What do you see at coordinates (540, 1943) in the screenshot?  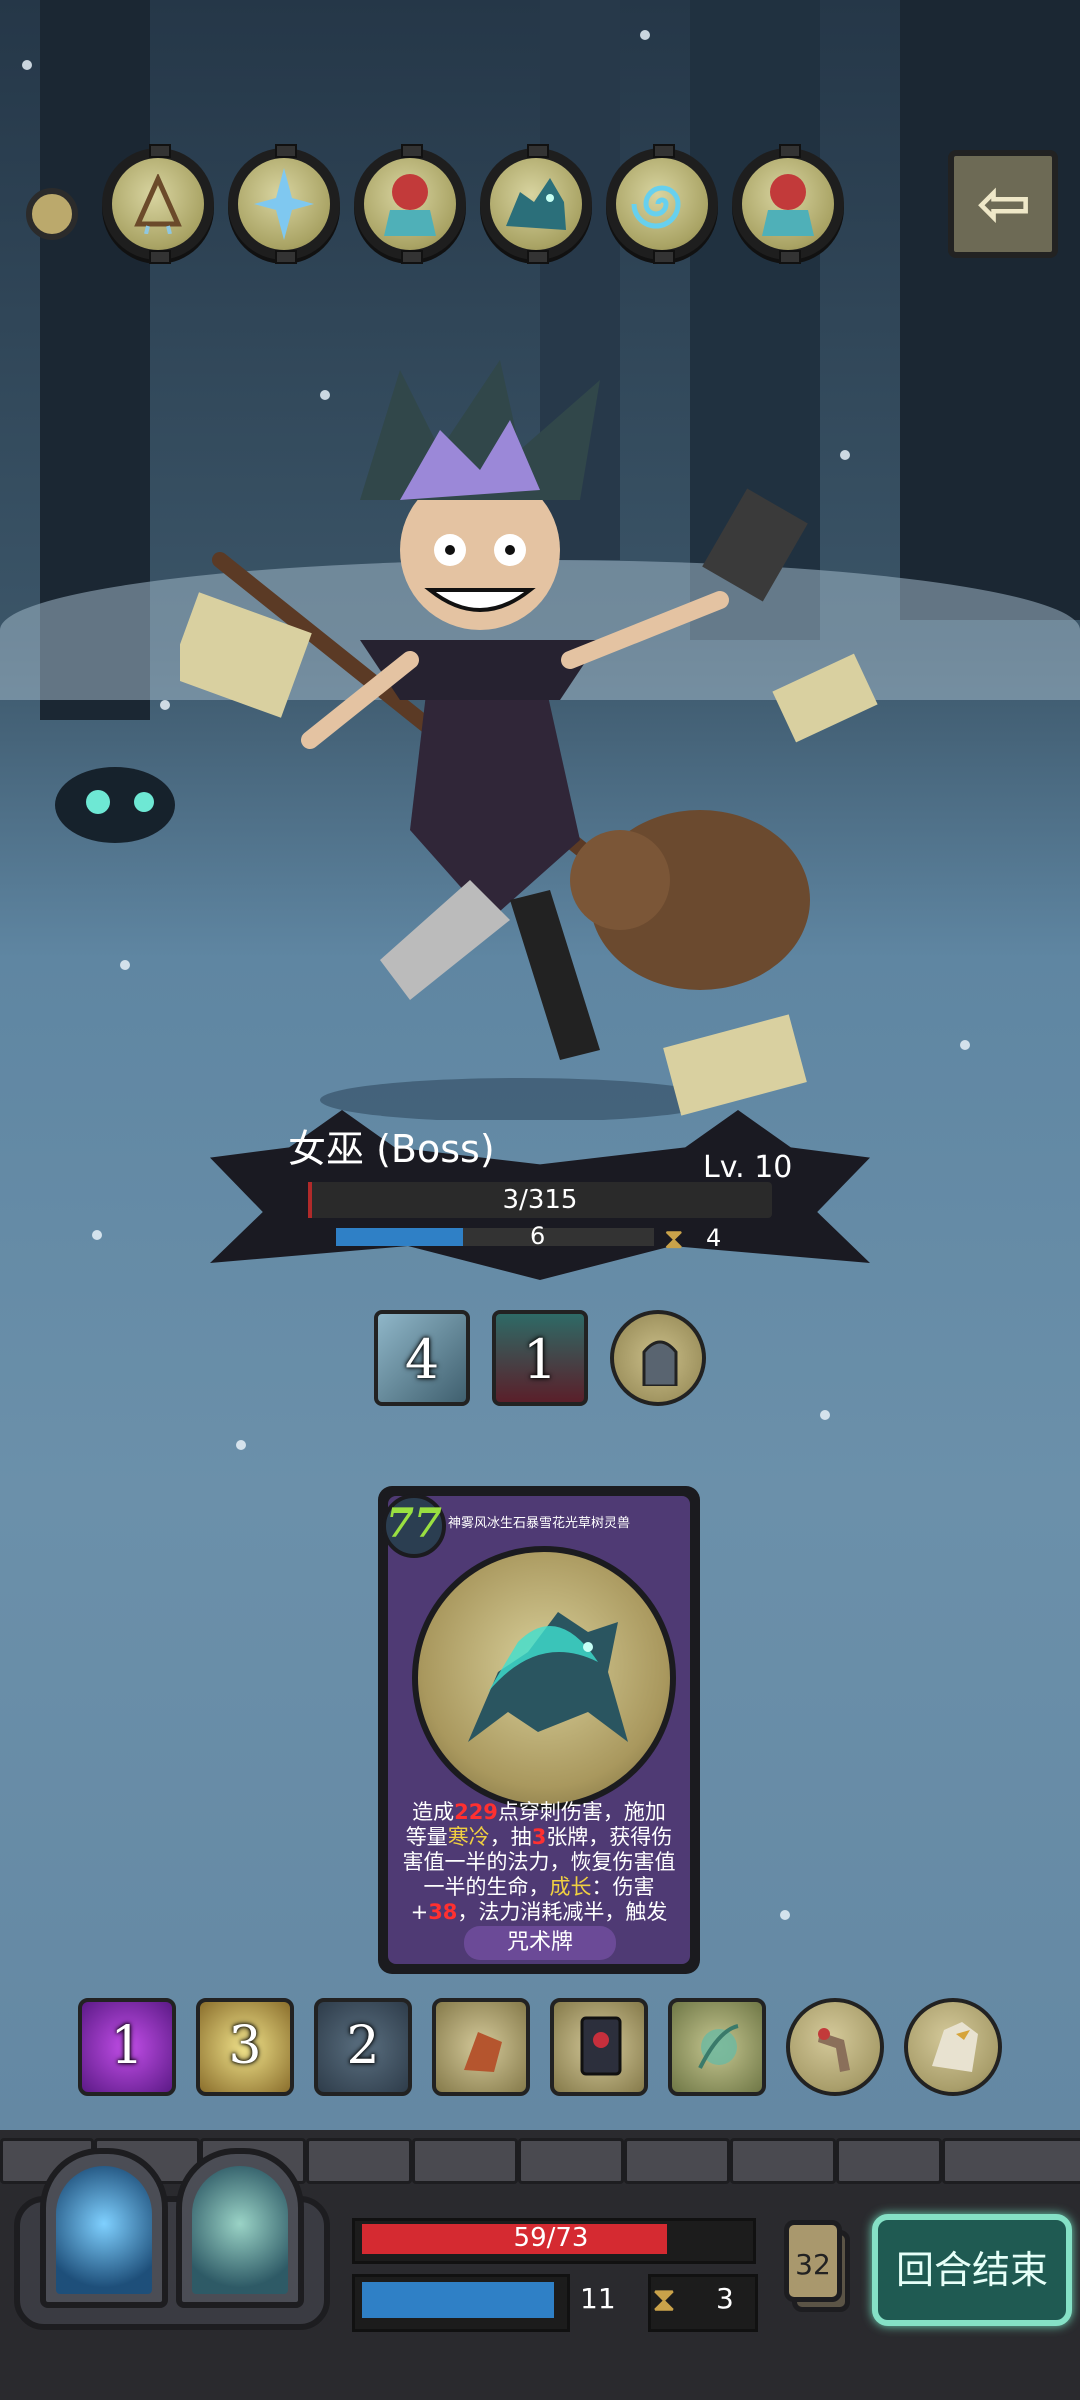 I see `card-type-label: 咒术牌` at bounding box center [540, 1943].